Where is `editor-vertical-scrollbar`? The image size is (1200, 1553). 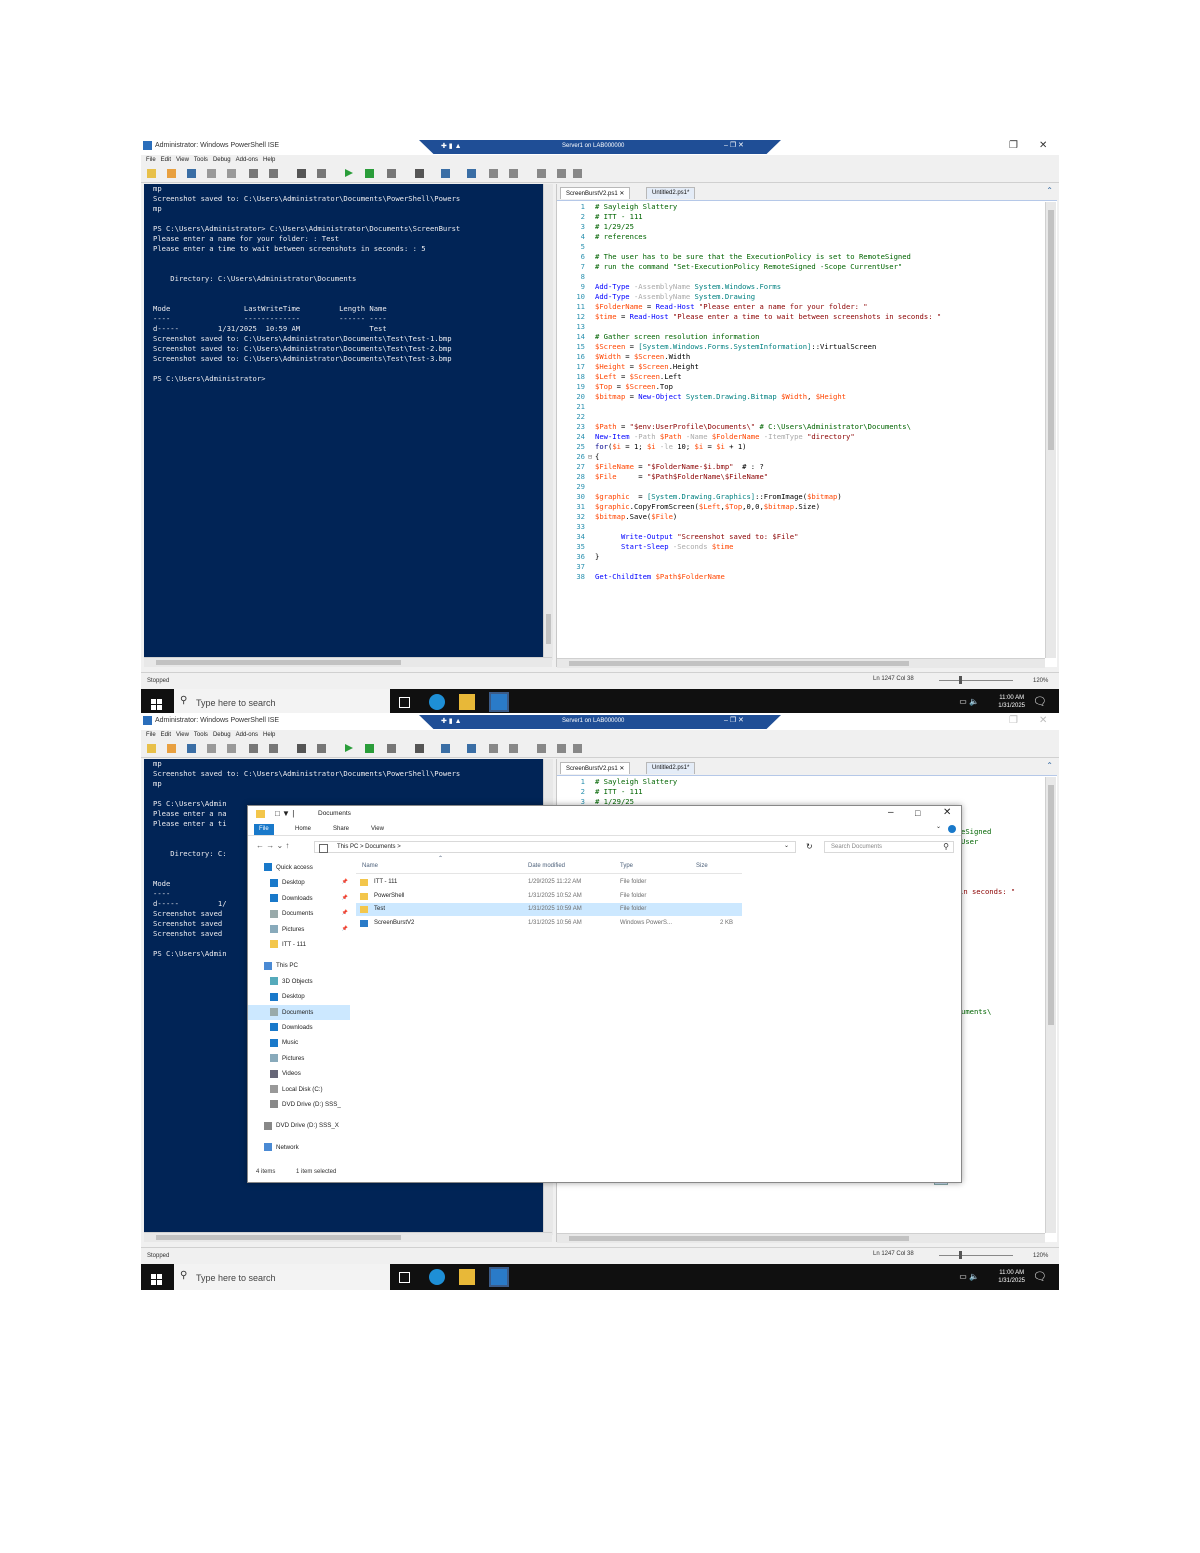 editor-vertical-scrollbar is located at coordinates (1050, 430).